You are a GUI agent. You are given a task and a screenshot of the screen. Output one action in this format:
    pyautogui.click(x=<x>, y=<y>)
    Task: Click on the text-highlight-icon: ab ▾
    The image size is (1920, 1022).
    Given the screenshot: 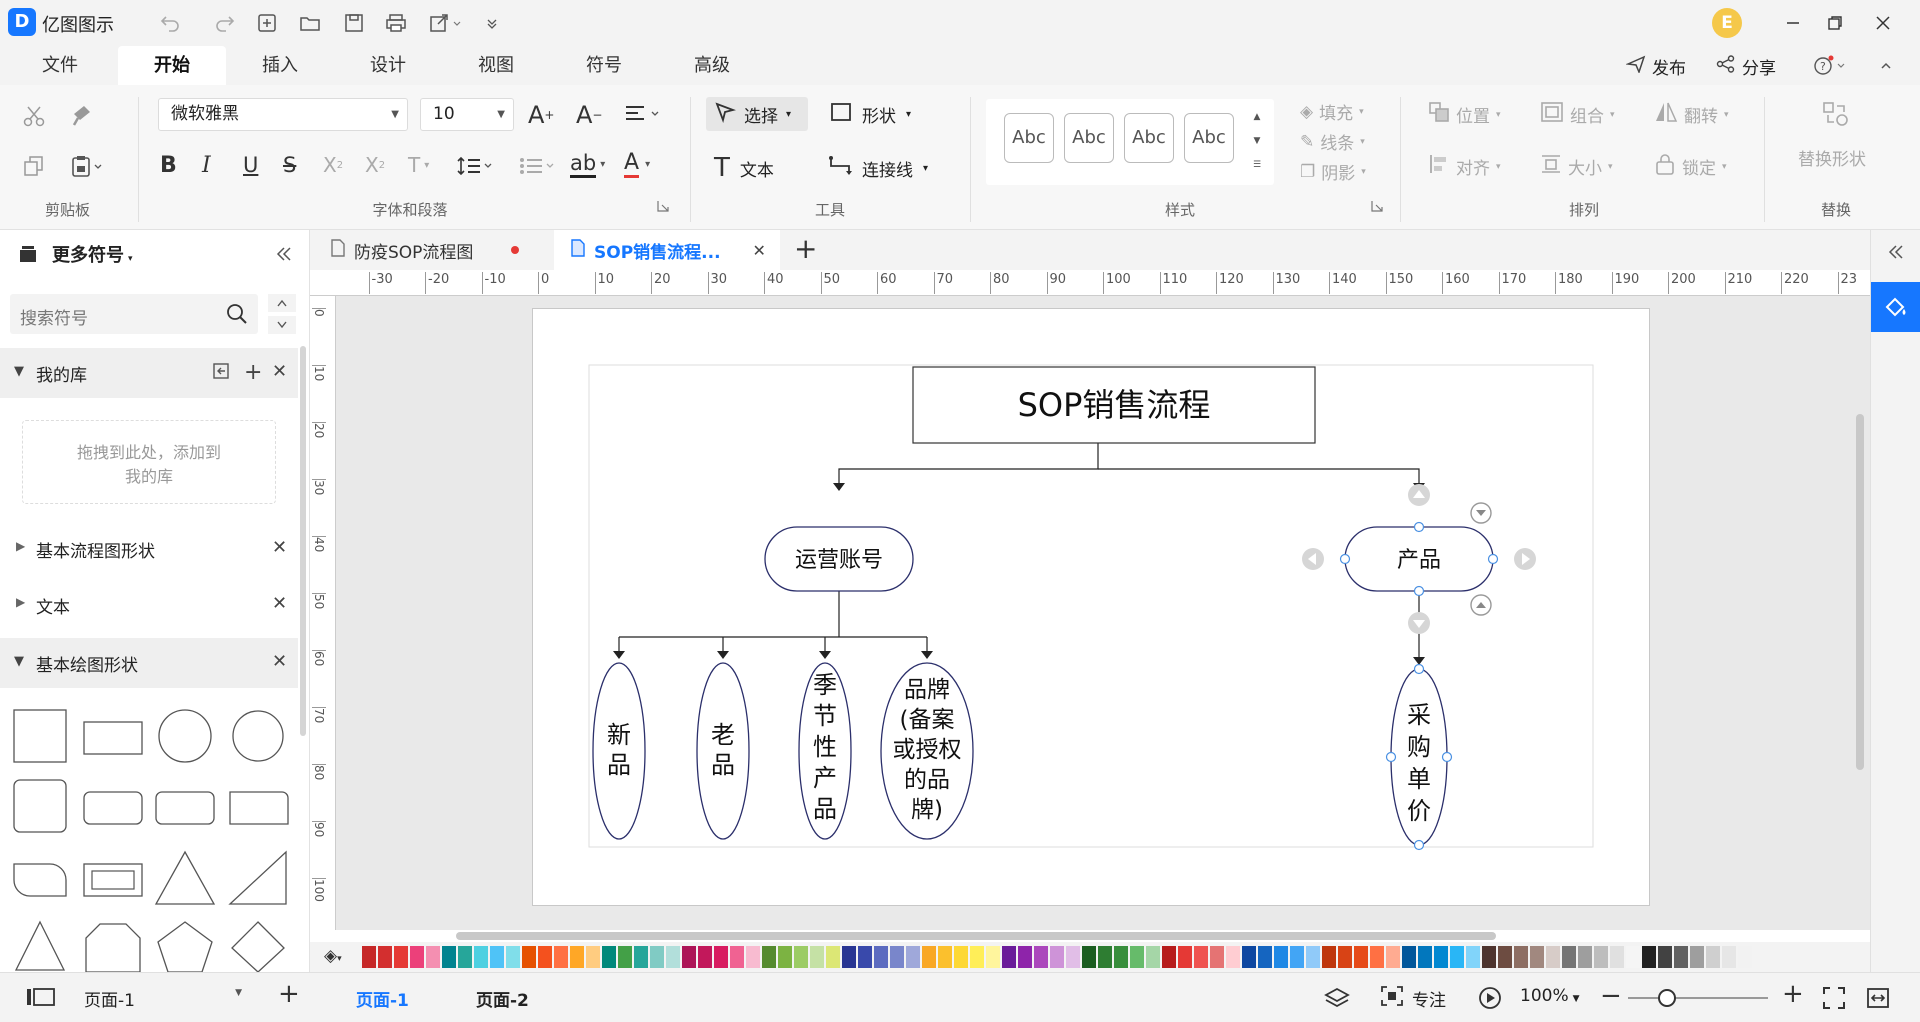 What is the action you would take?
    pyautogui.click(x=587, y=164)
    